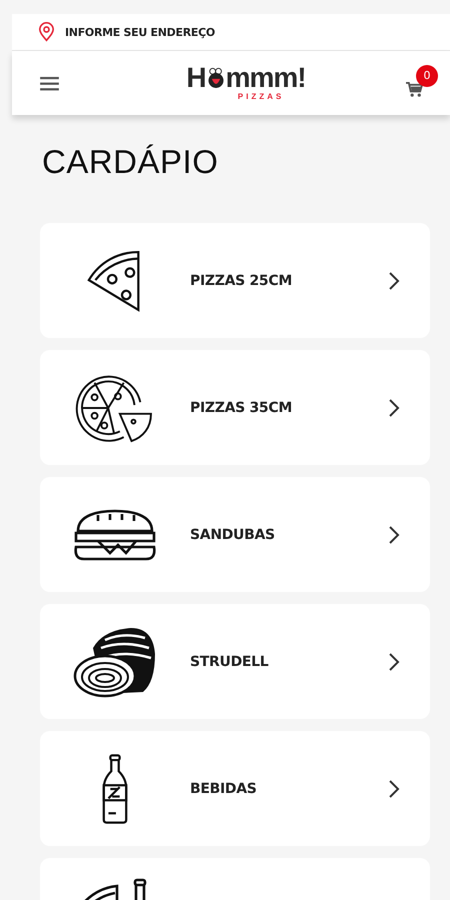 Image resolution: width=450 pixels, height=900 pixels. Describe the element at coordinates (224, 788) in the screenshot. I see `category-name: BEBIDAS` at that location.